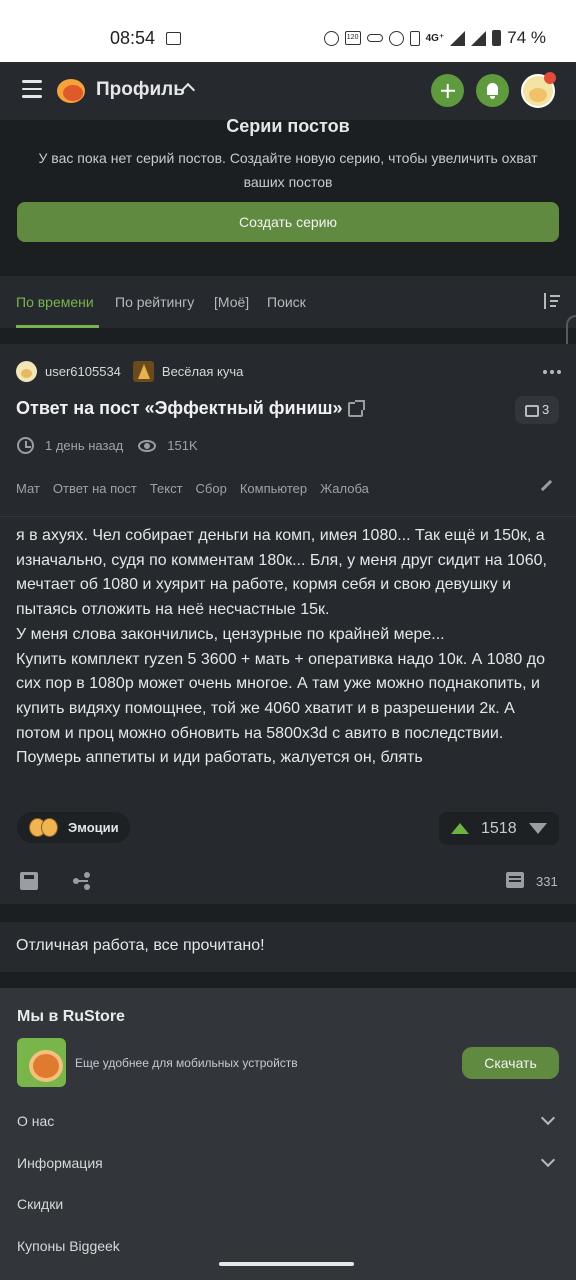 Image resolution: width=576 pixels, height=1280 pixels. What do you see at coordinates (538, 828) in the screenshot?
I see `downvote-icon` at bounding box center [538, 828].